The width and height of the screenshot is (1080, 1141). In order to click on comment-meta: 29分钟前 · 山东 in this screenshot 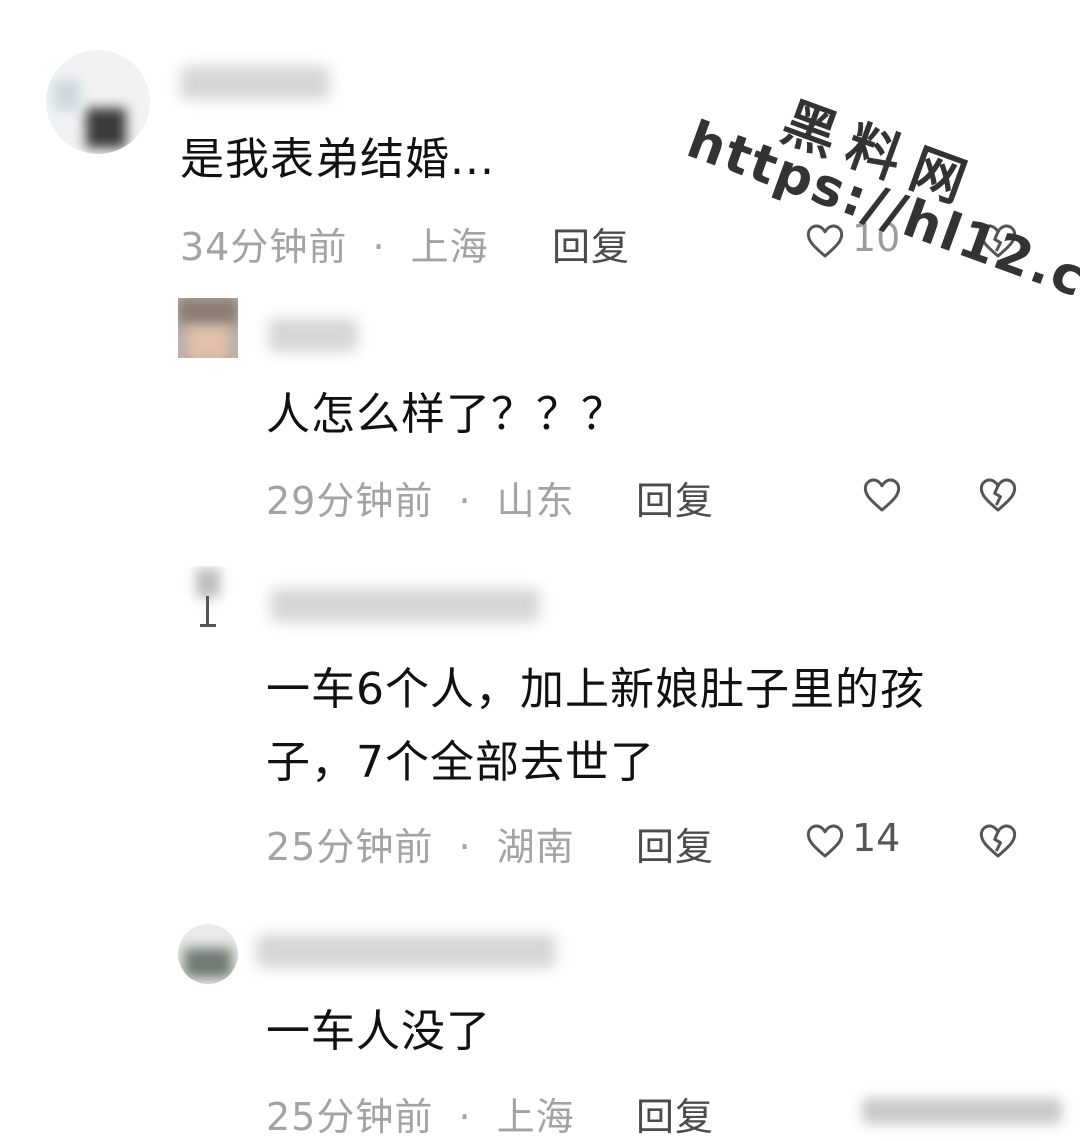, I will do `click(420, 497)`.